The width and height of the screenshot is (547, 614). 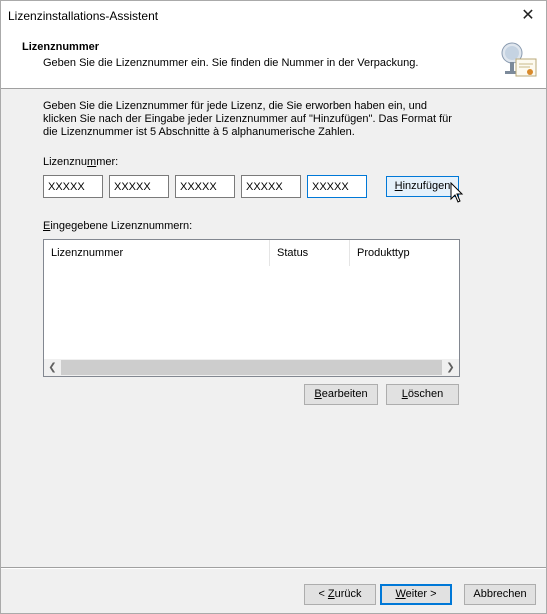 I want to click on edit-label: earbeiten, so click(x=344, y=394).